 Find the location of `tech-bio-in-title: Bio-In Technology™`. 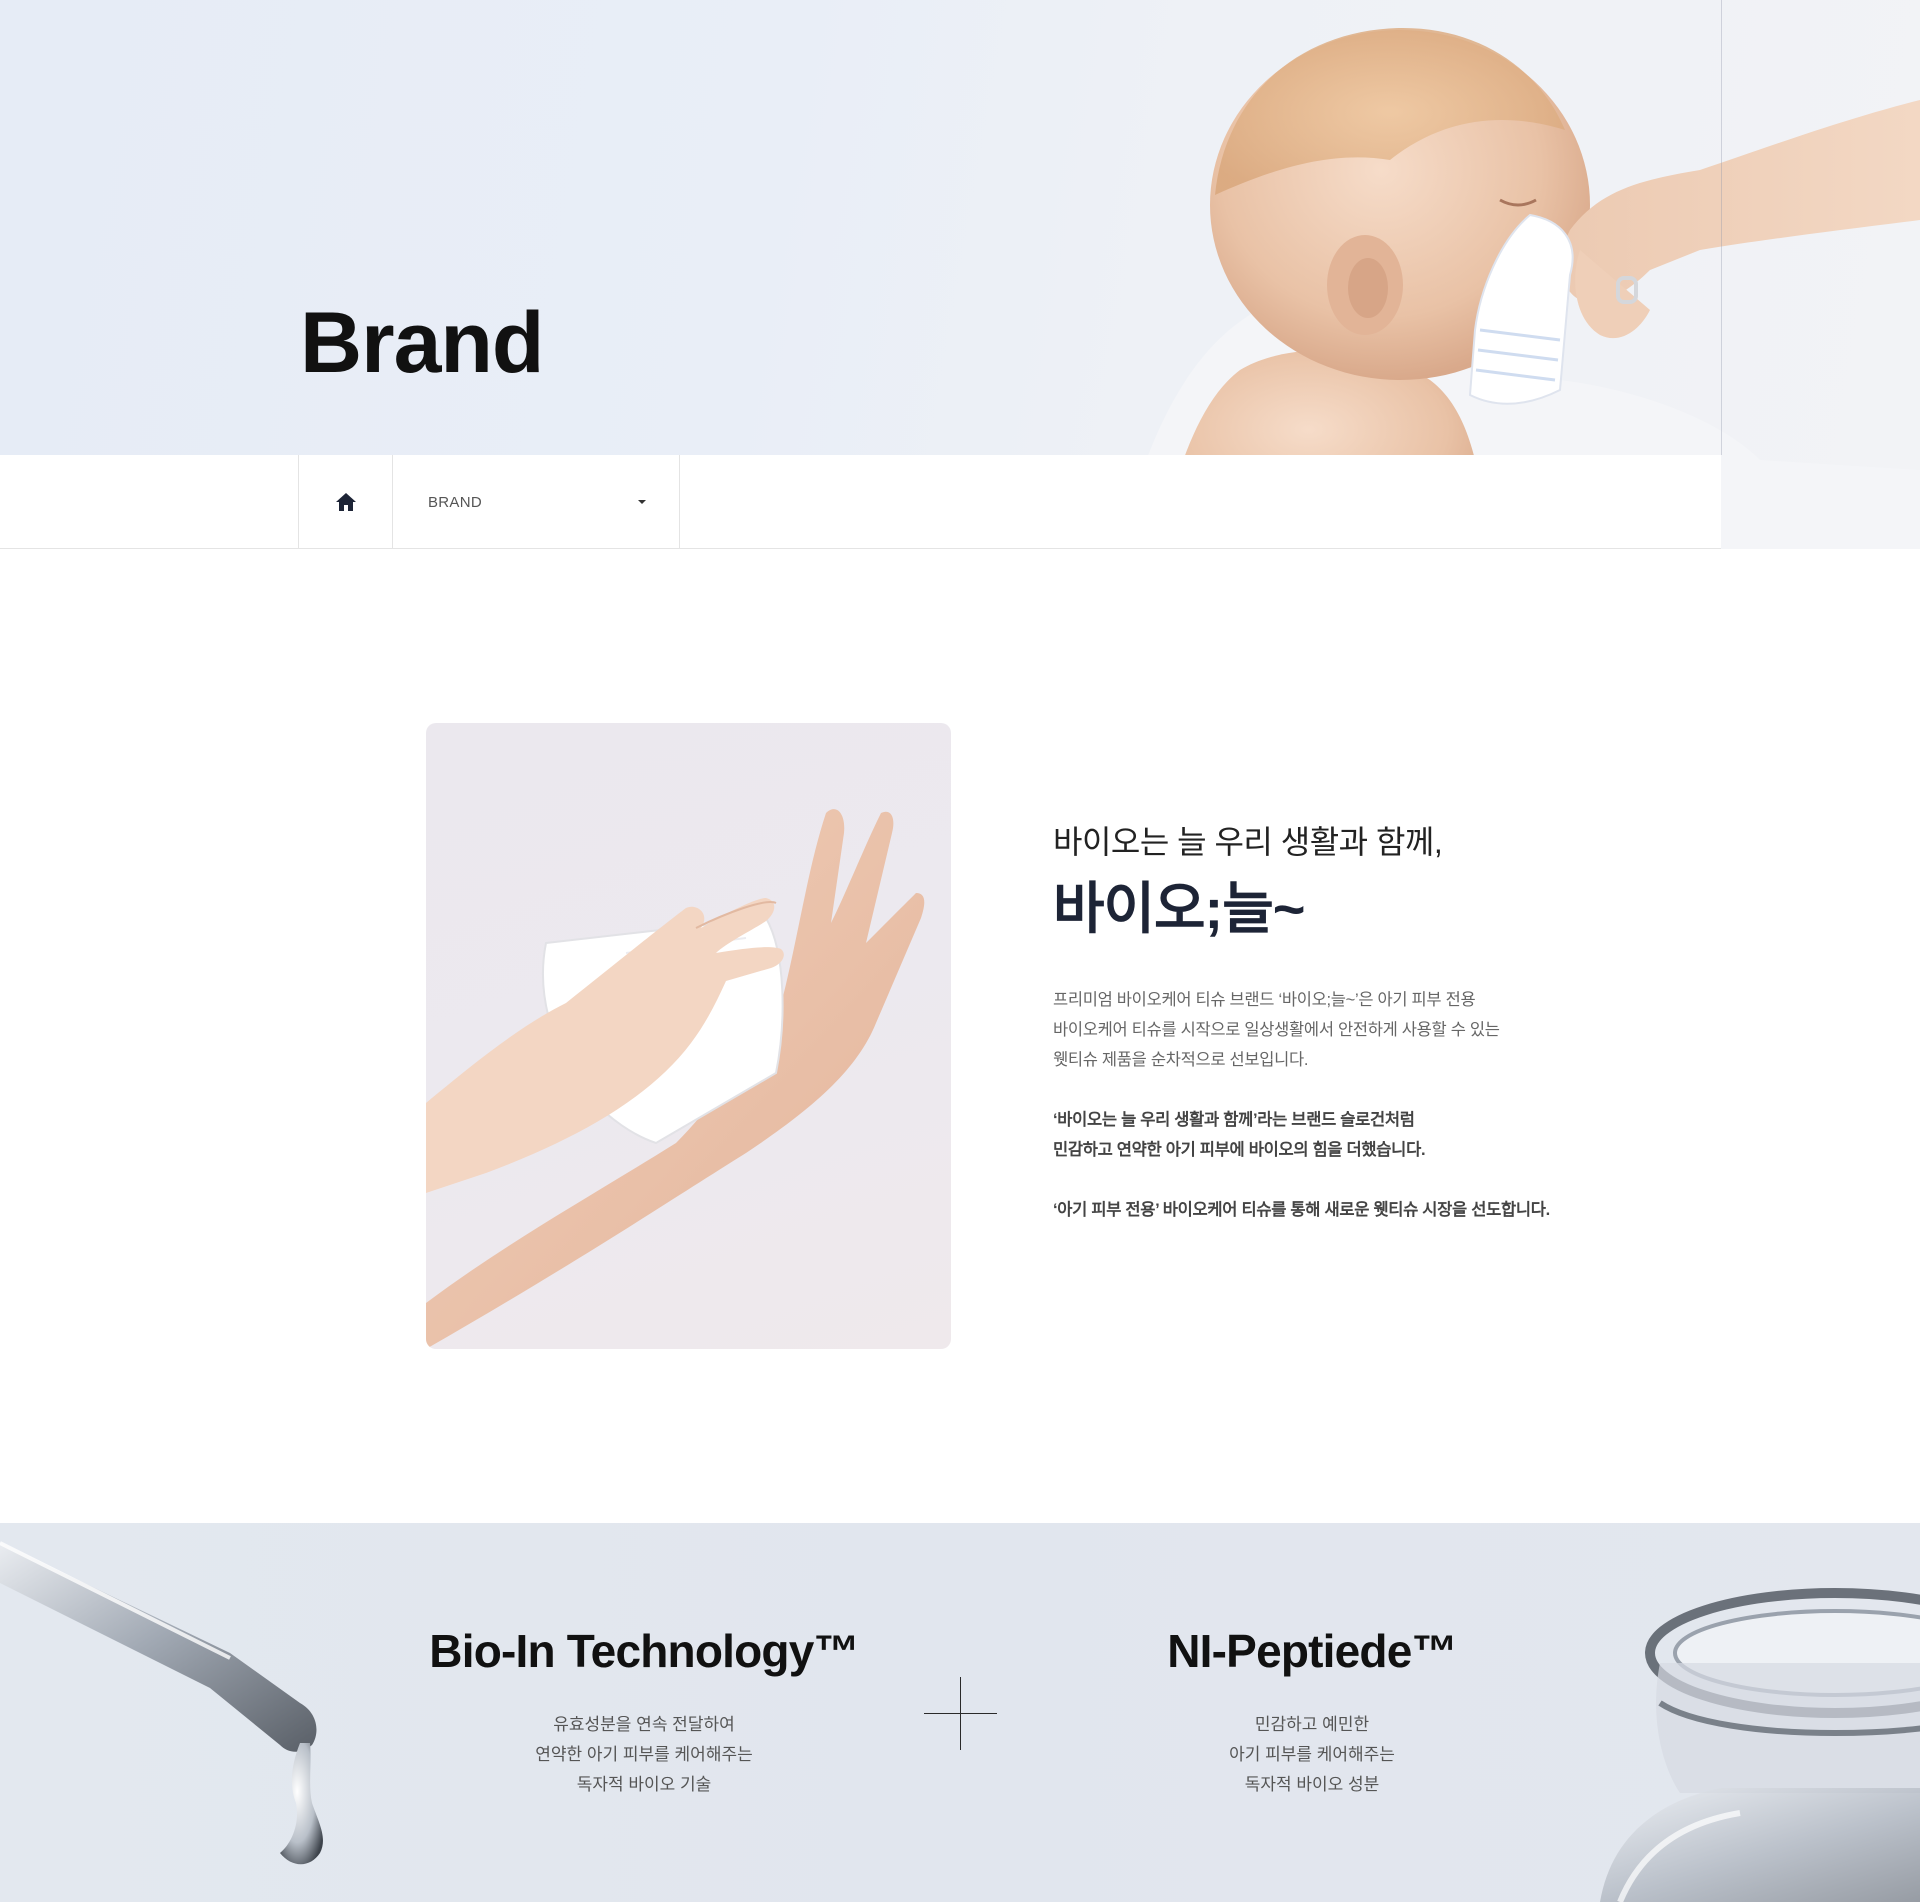

tech-bio-in-title: Bio-In Technology™ is located at coordinates (644, 1651).